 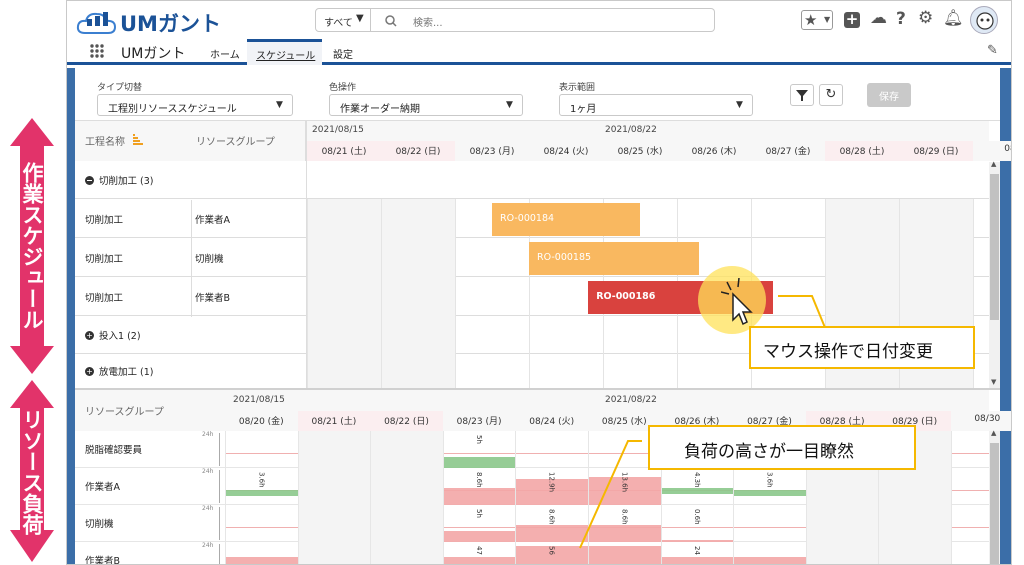 What do you see at coordinates (479, 480) in the screenshot?
I see `load-value-label: 8.6h` at bounding box center [479, 480].